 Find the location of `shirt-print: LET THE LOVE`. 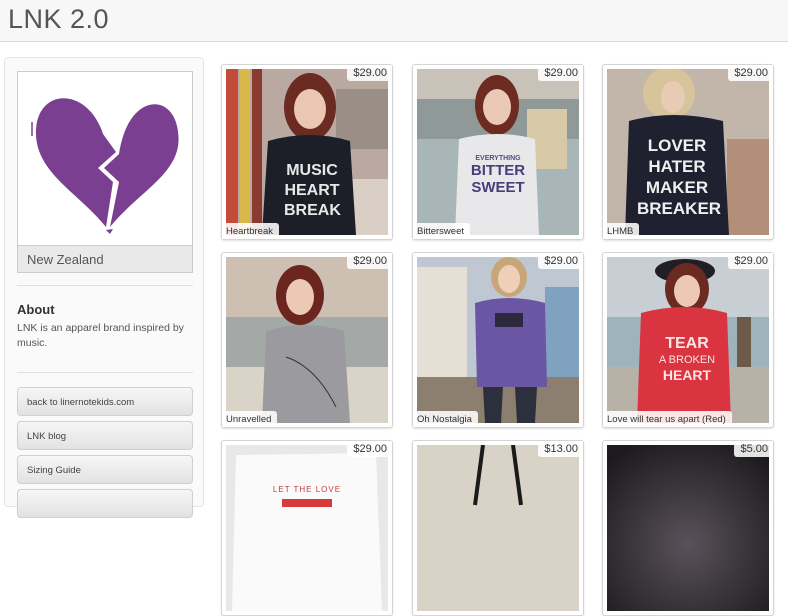

shirt-print: LET THE LOVE is located at coordinates (307, 489).